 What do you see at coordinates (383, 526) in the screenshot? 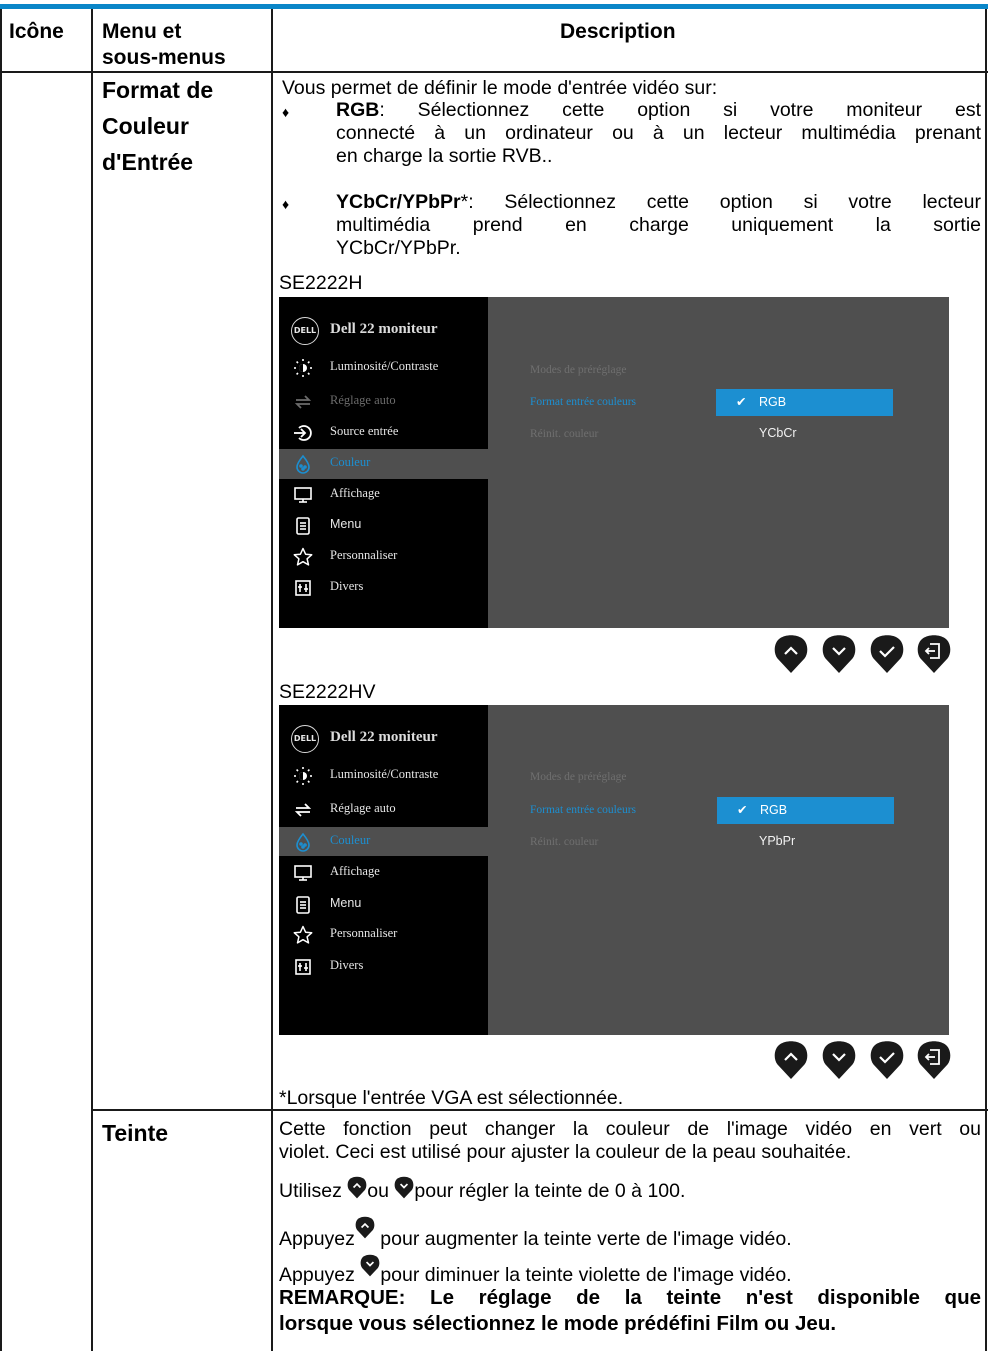
I see `osd-item-menu: Menu` at bounding box center [383, 526].